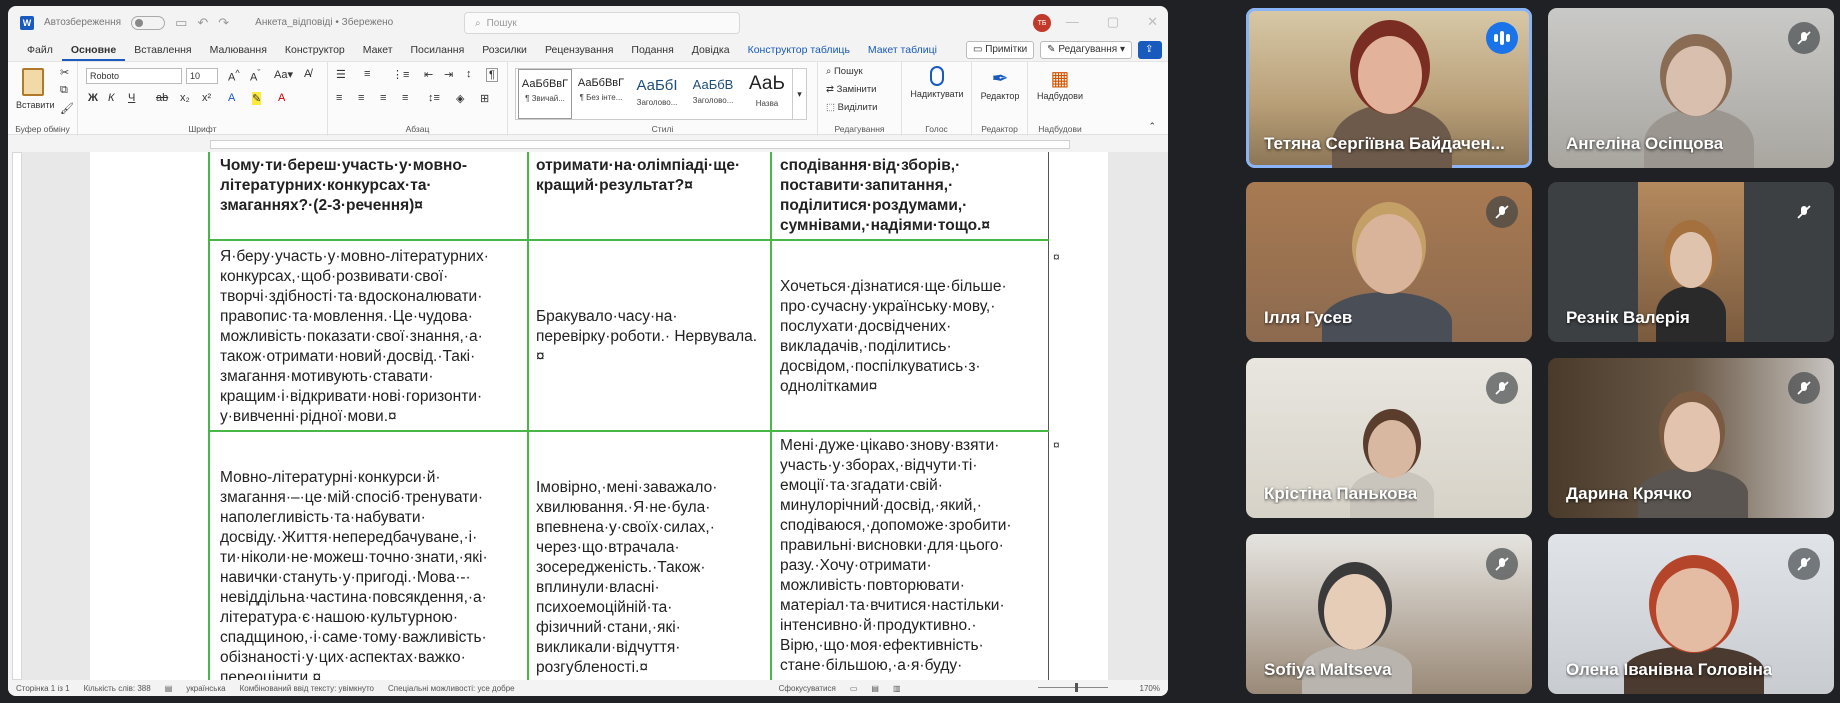  I want to click on tab-draw: Малювання, so click(238, 50).